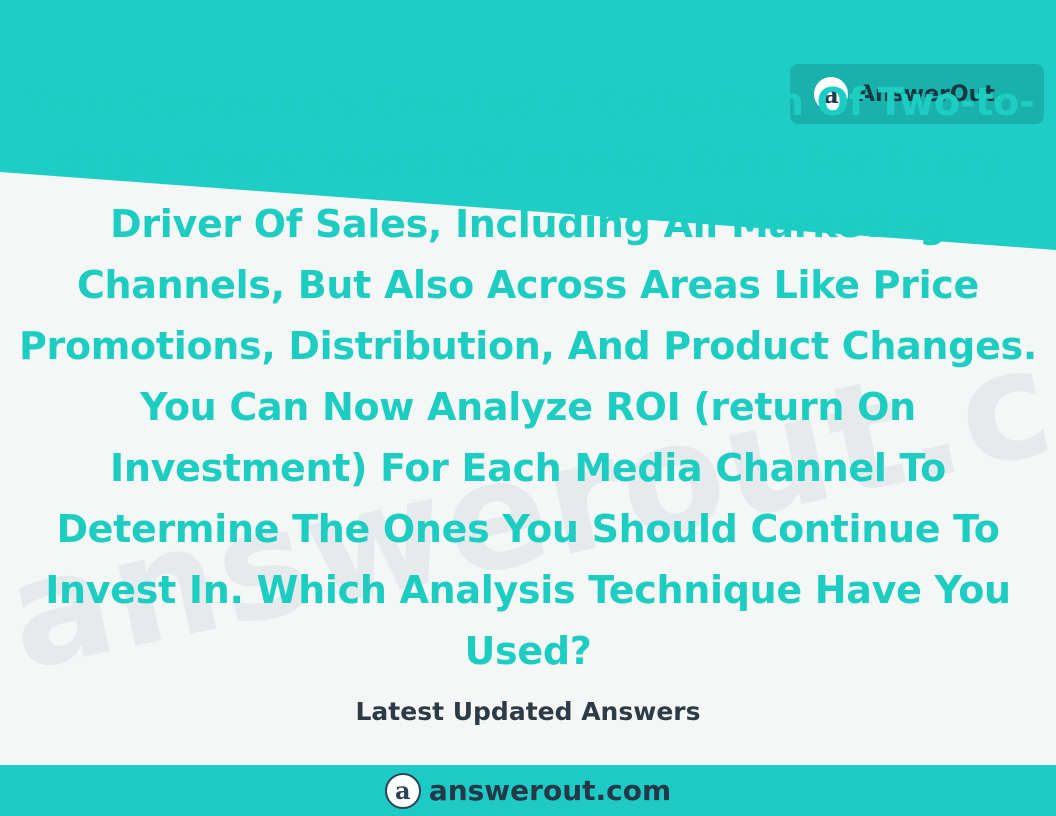 Image resolution: width=1056 pixels, height=816 pixels. I want to click on footer-domain-link: answerout.com, so click(550, 790).